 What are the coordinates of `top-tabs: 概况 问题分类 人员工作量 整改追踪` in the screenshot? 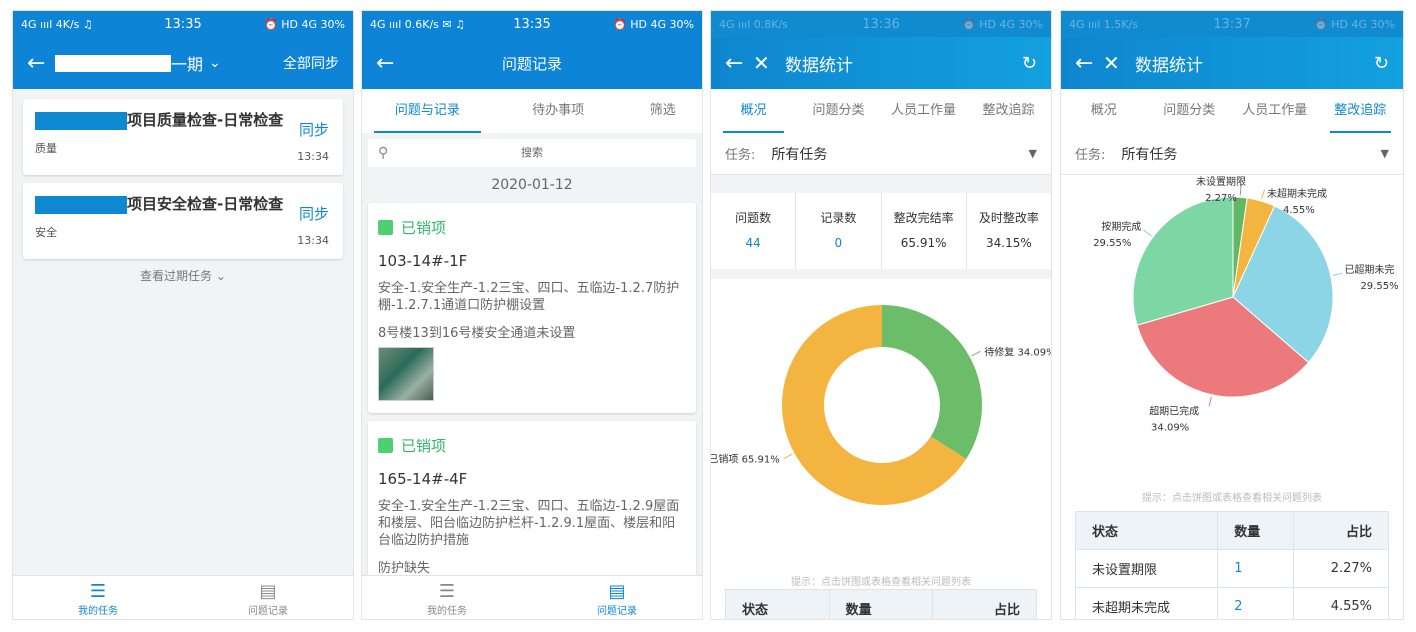 It's located at (881, 111).